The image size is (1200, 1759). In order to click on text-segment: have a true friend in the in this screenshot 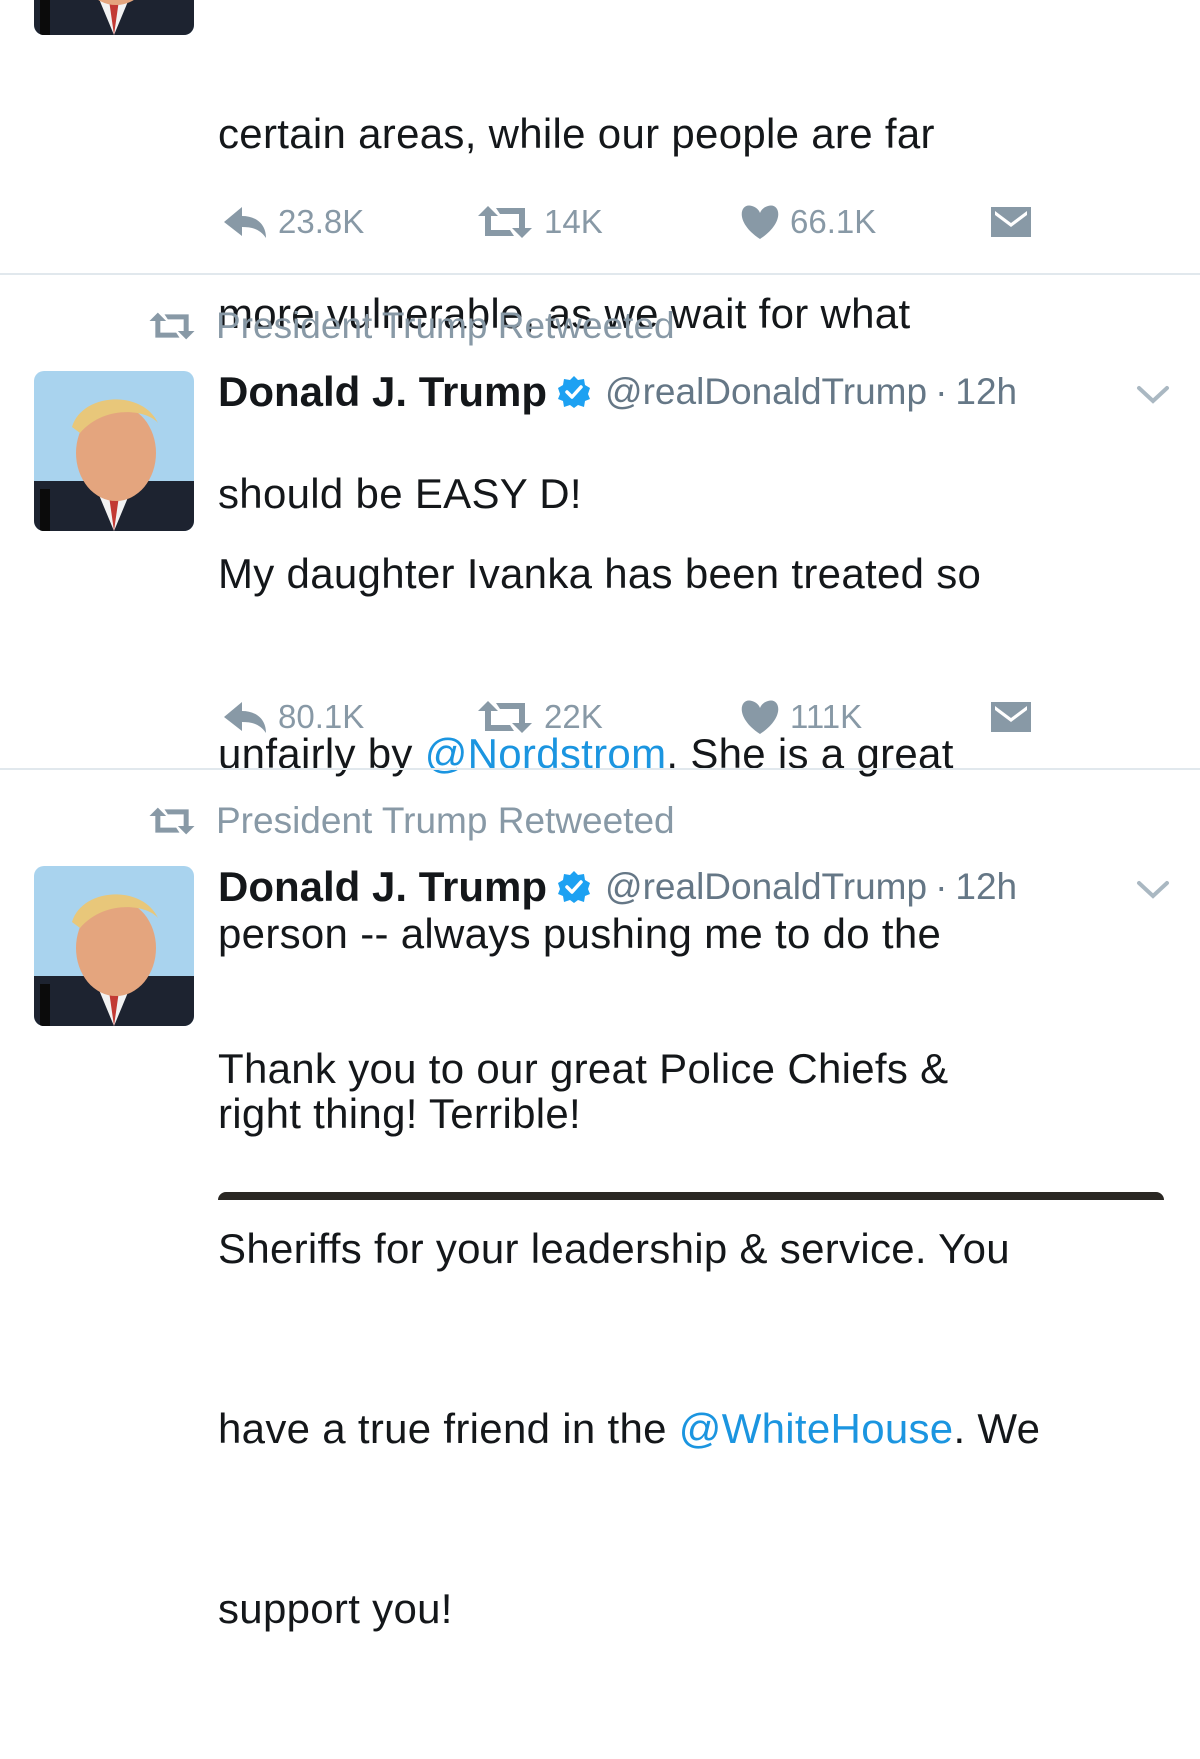, I will do `click(448, 1428)`.